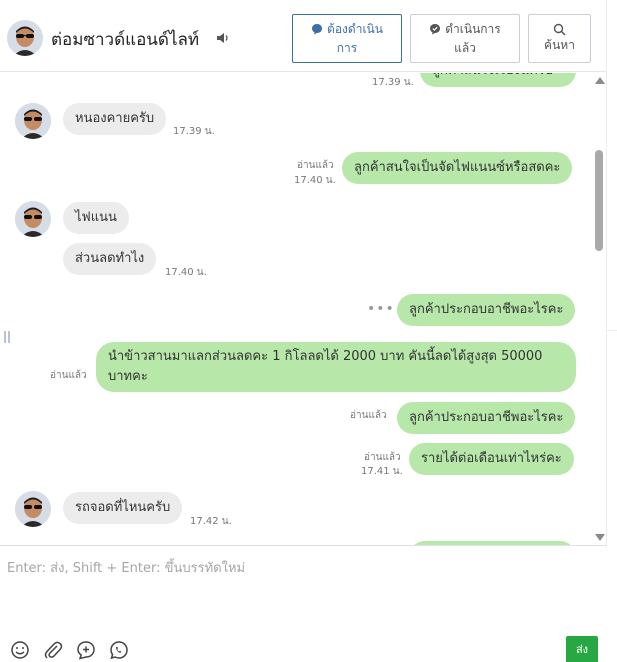 This screenshot has height=662, width=617. What do you see at coordinates (347, 38) in the screenshot?
I see `pending-tab-button: ต้องดำเนิน การ` at bounding box center [347, 38].